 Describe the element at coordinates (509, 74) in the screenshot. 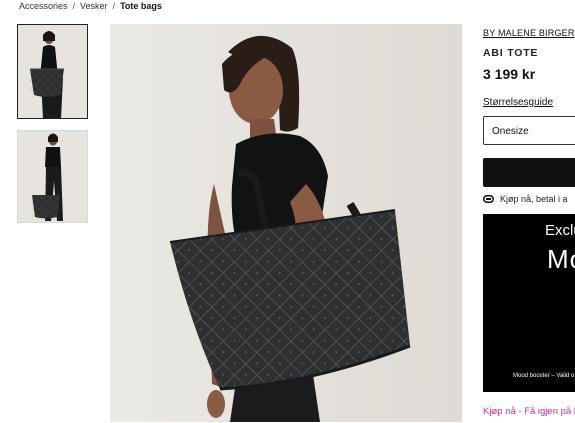

I see `product-price: 3 199 kr` at that location.